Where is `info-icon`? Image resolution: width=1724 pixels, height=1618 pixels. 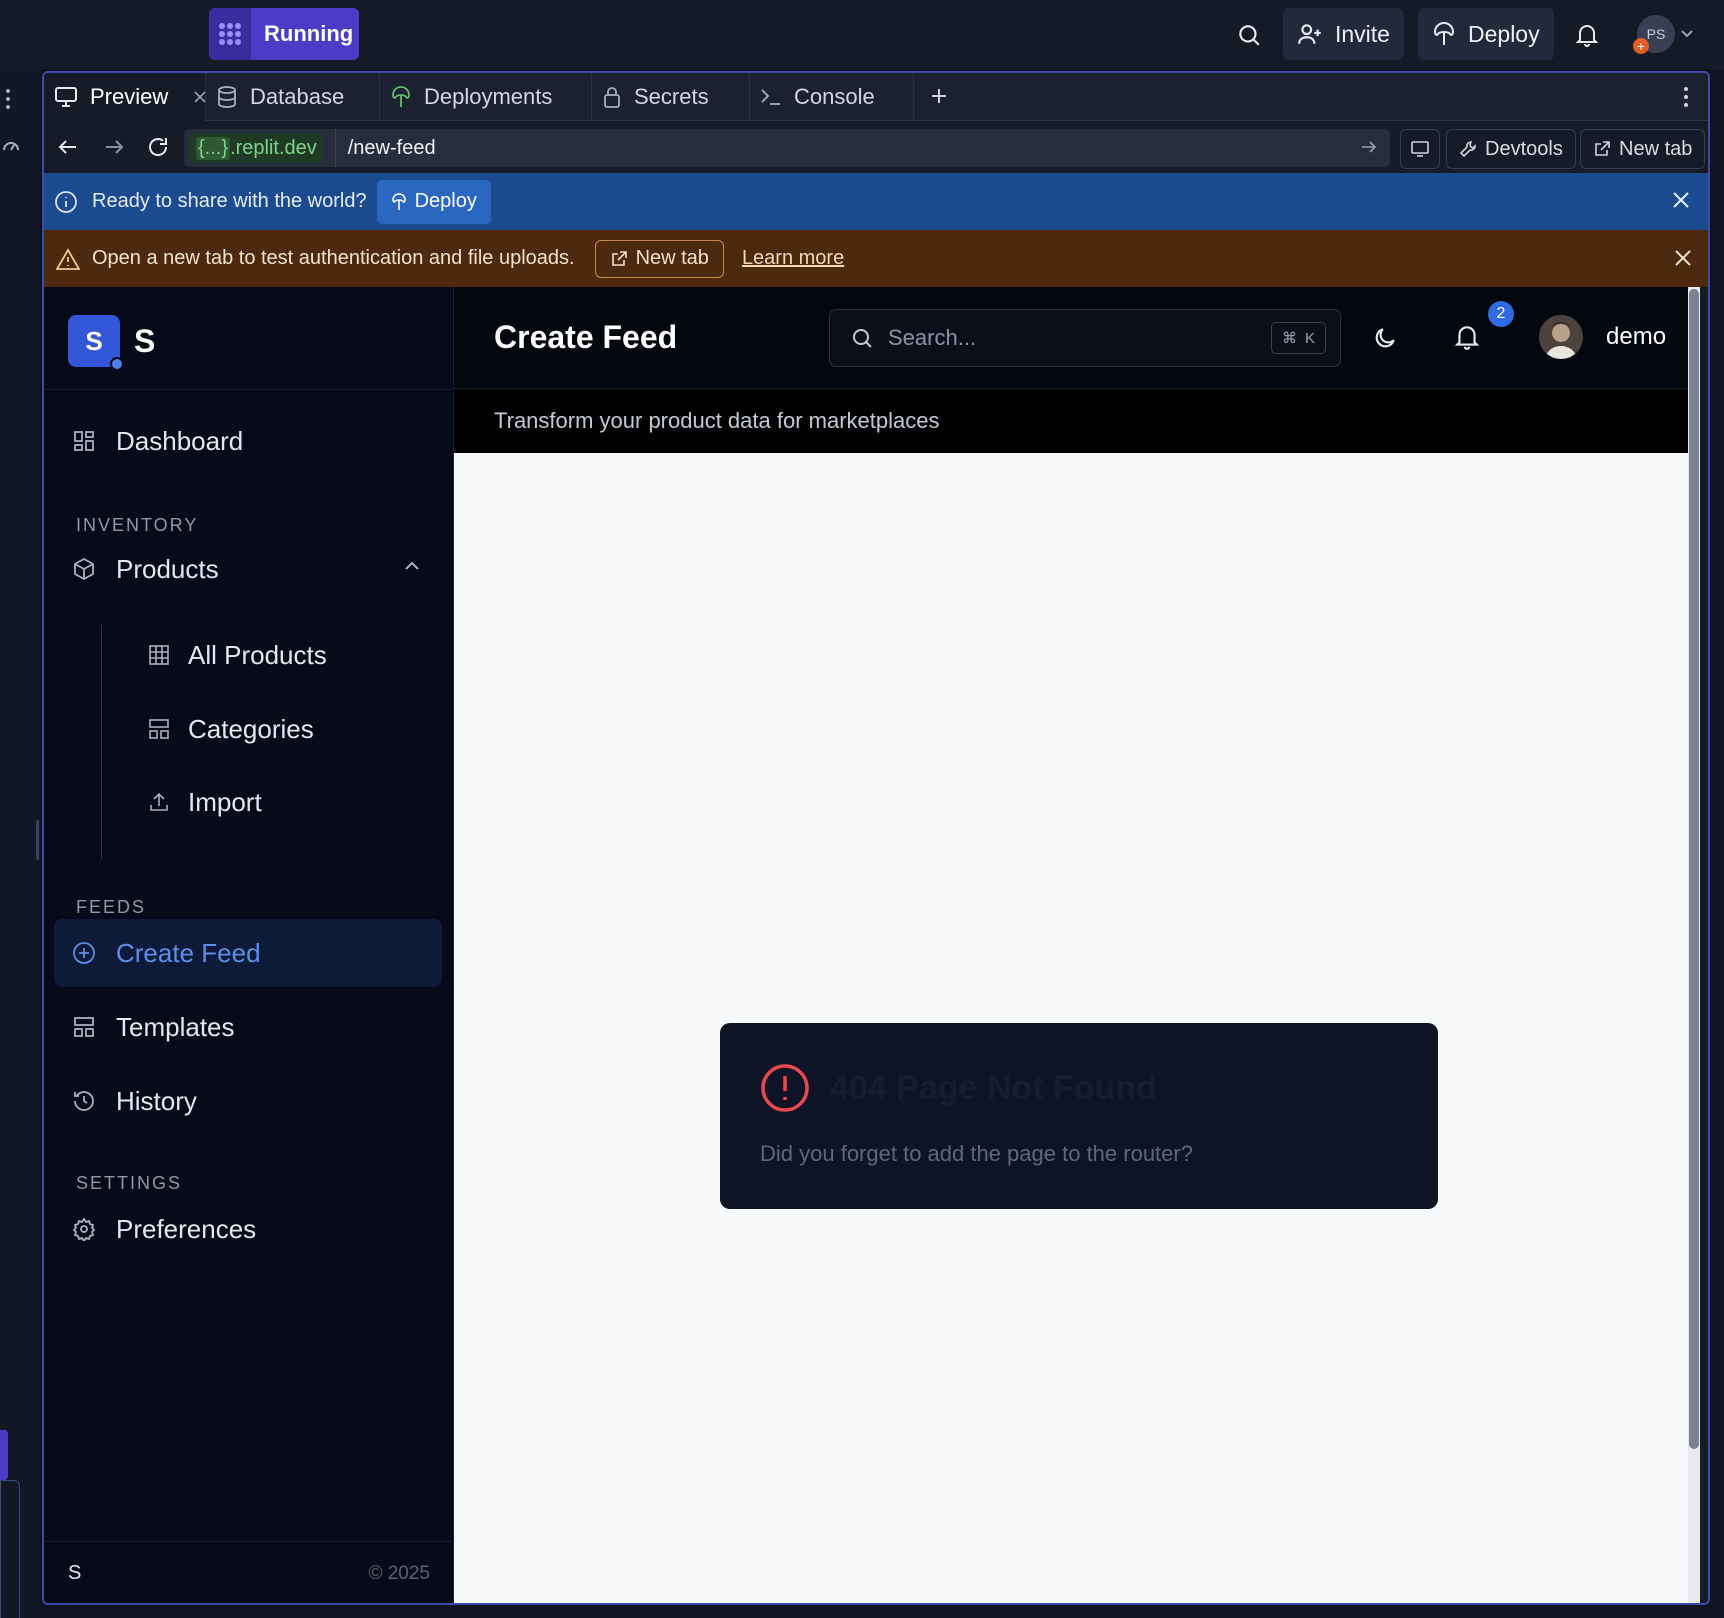 info-icon is located at coordinates (66, 202).